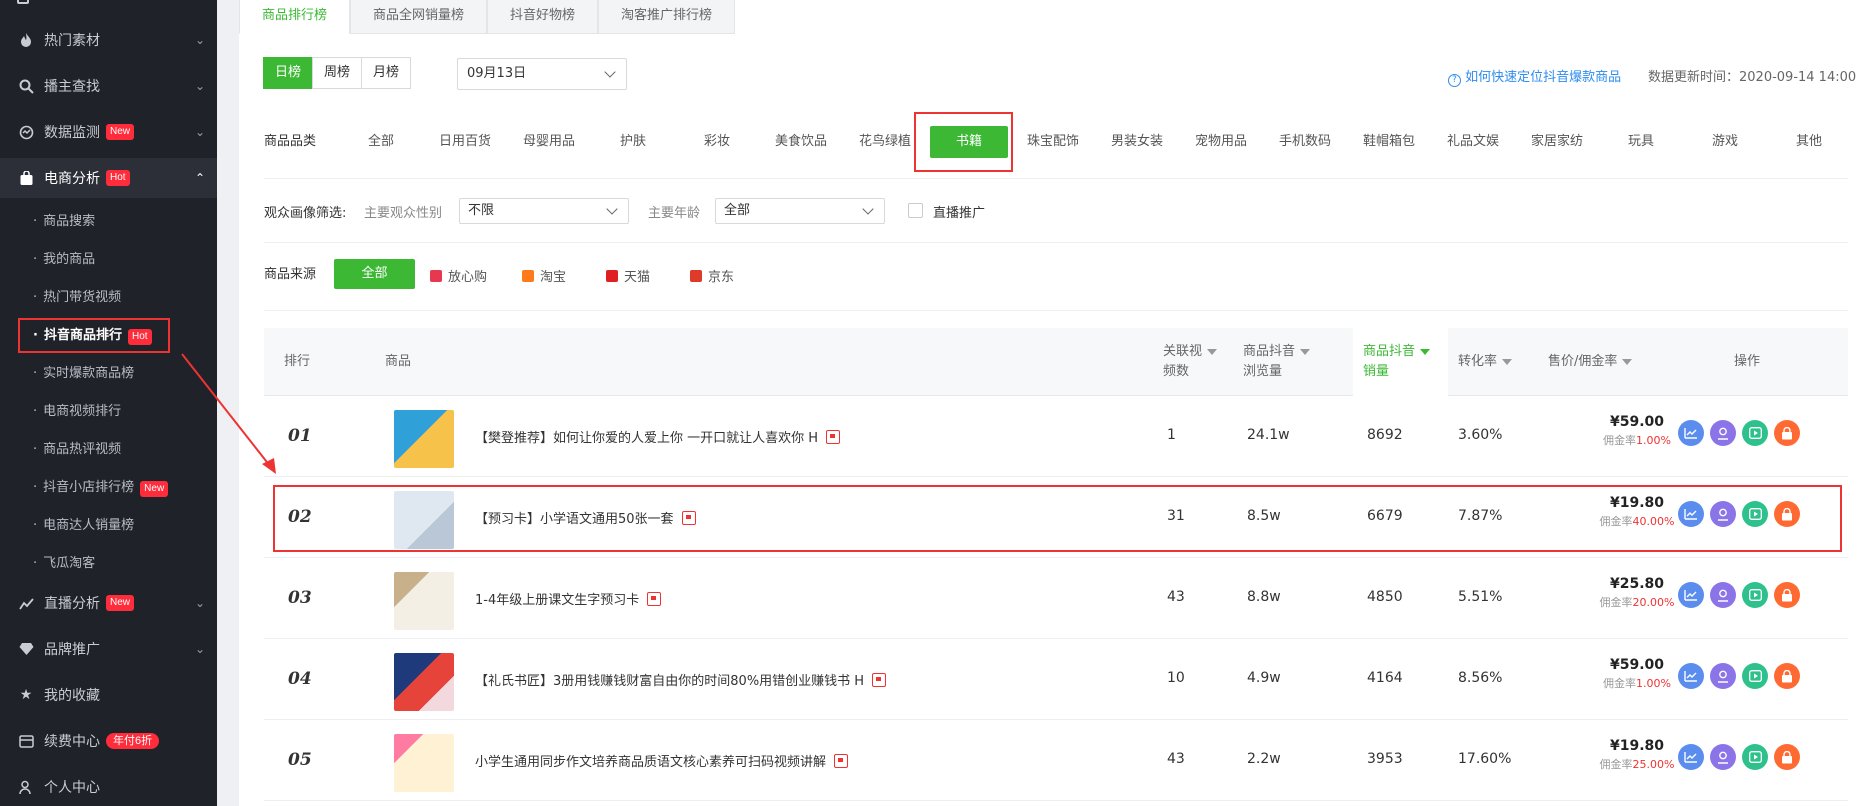 Image resolution: width=1874 pixels, height=806 pixels. Describe the element at coordinates (544, 211) in the screenshot. I see `gender-select: 不限` at that location.